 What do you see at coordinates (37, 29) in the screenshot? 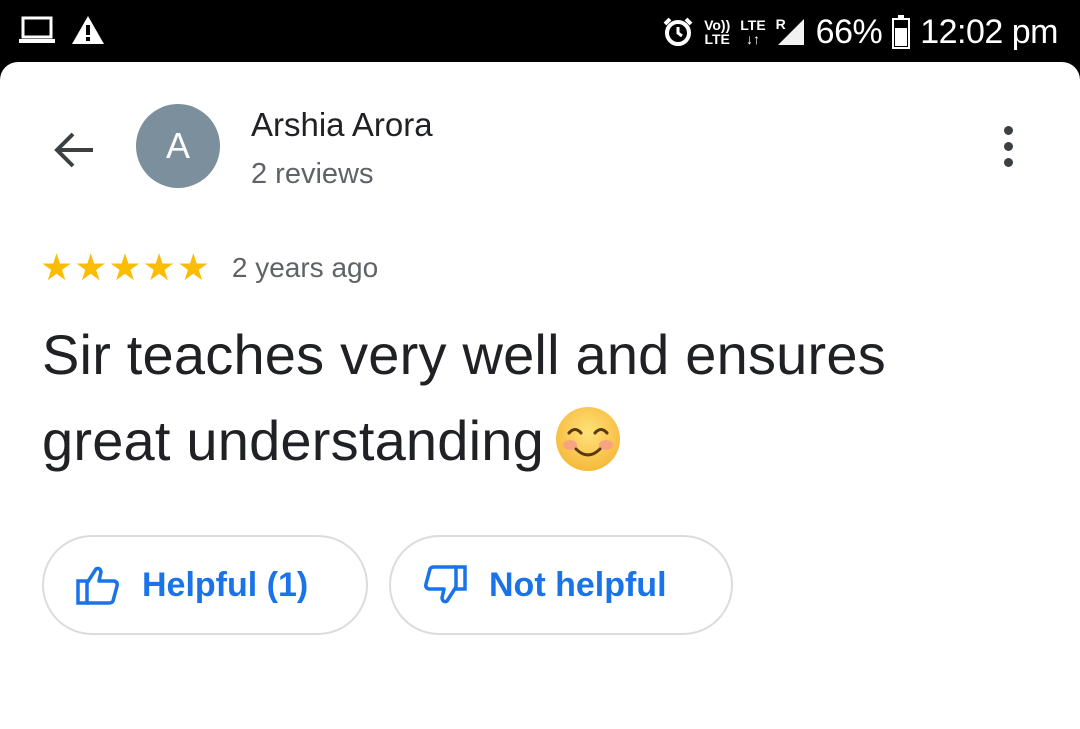
I see `laptop-icon` at bounding box center [37, 29].